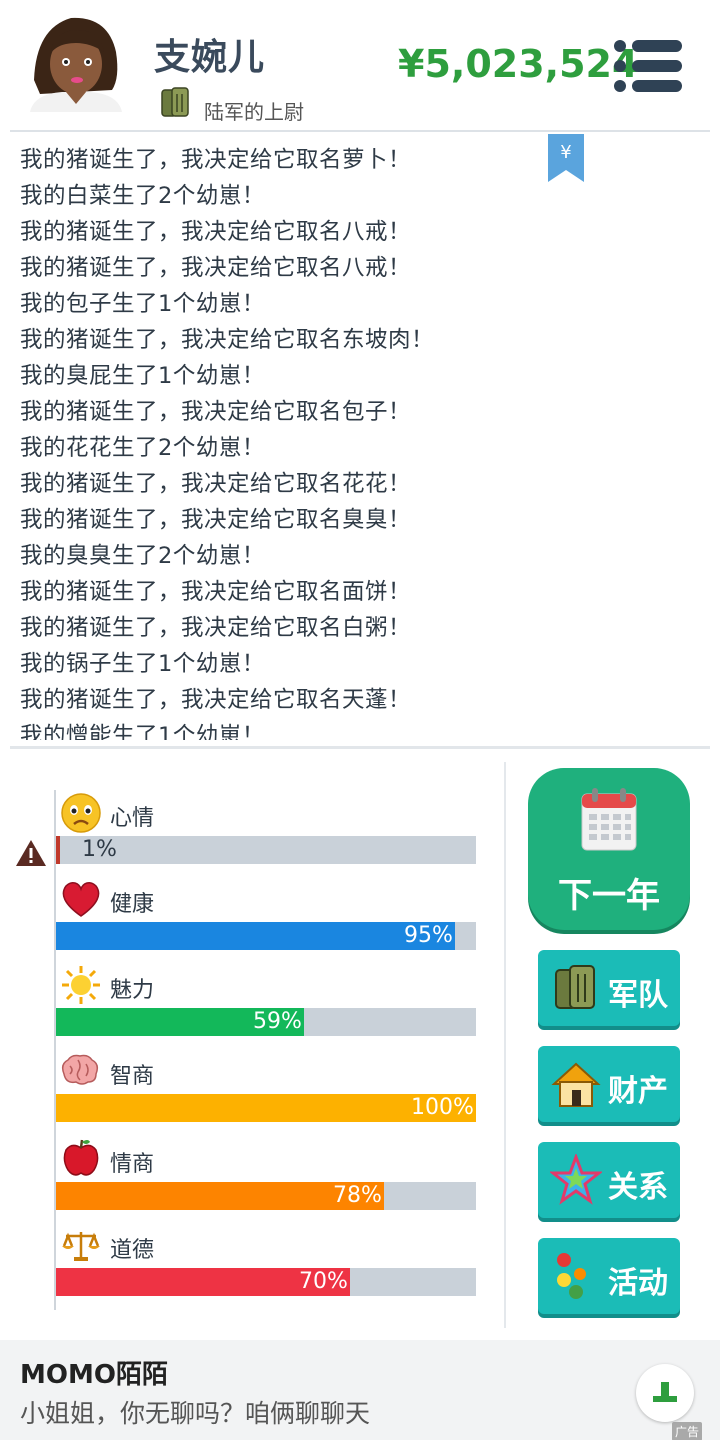 The height and width of the screenshot is (1440, 720). I want to click on ad-badge: 广告, so click(687, 1431).